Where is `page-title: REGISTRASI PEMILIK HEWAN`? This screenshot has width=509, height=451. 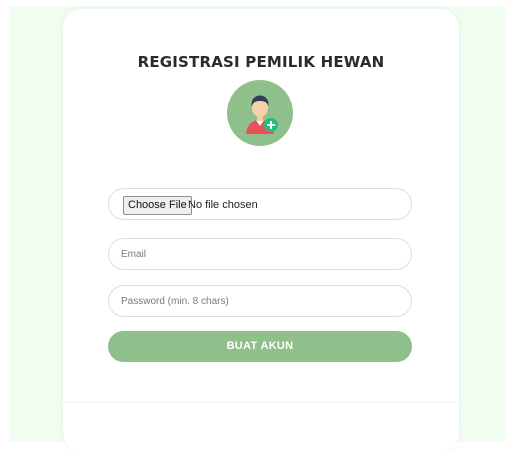
page-title: REGISTRASI PEMILIK HEWAN is located at coordinates (261, 62).